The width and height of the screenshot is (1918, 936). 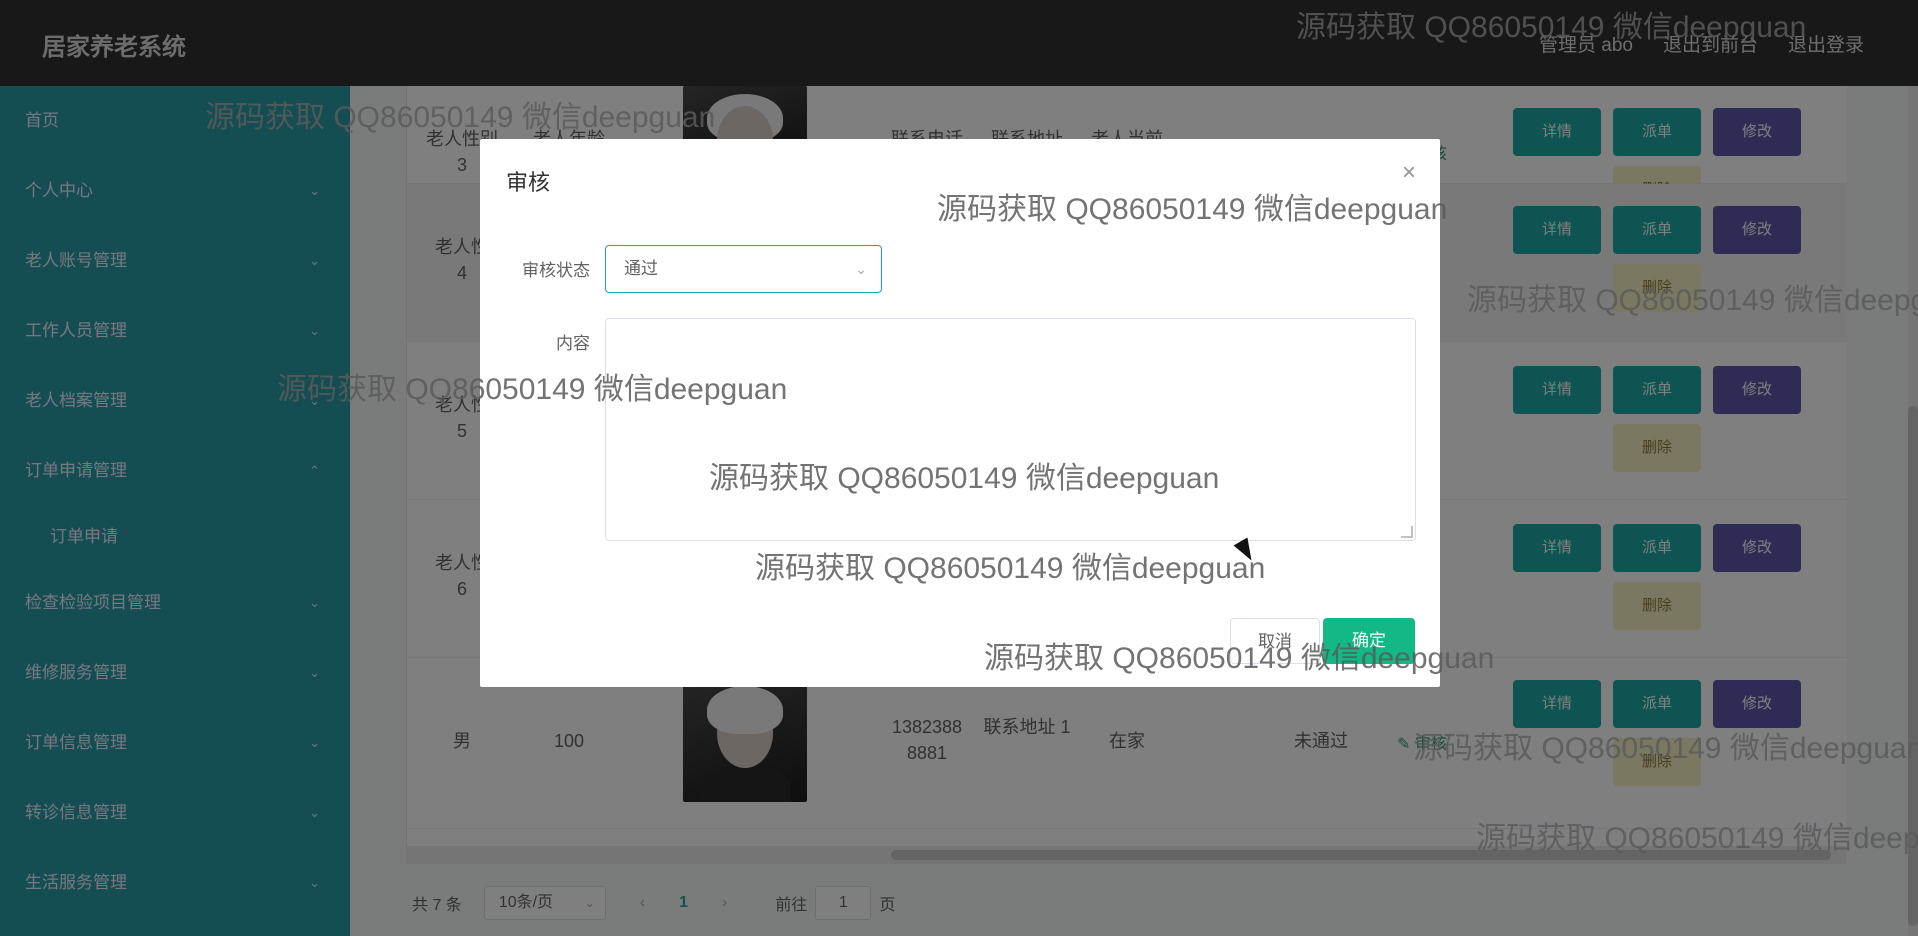 What do you see at coordinates (1369, 641) in the screenshot?
I see `confirm-button: 确定` at bounding box center [1369, 641].